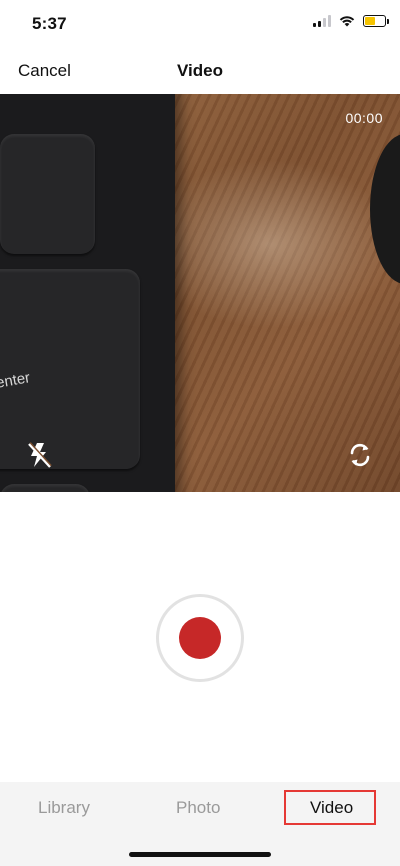 This screenshot has width=400, height=866. I want to click on switch-camera-button, so click(360, 455).